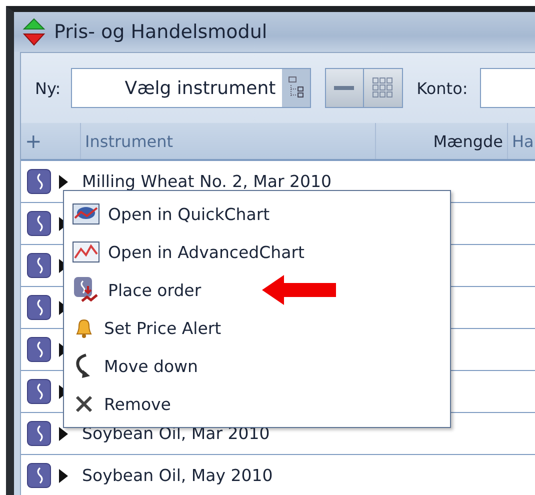 The height and width of the screenshot is (495, 535). I want to click on dash-icon, so click(344, 88).